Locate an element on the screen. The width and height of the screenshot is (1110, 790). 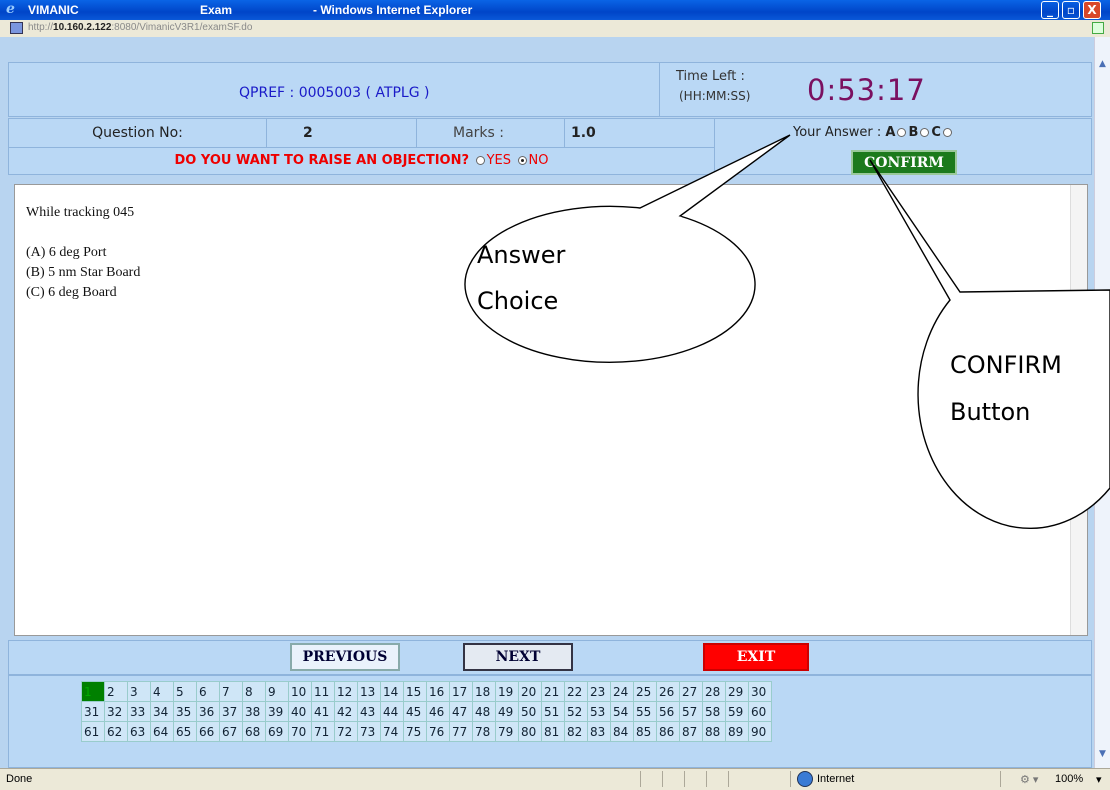
question-number-cell: 68 is located at coordinates (254, 731).